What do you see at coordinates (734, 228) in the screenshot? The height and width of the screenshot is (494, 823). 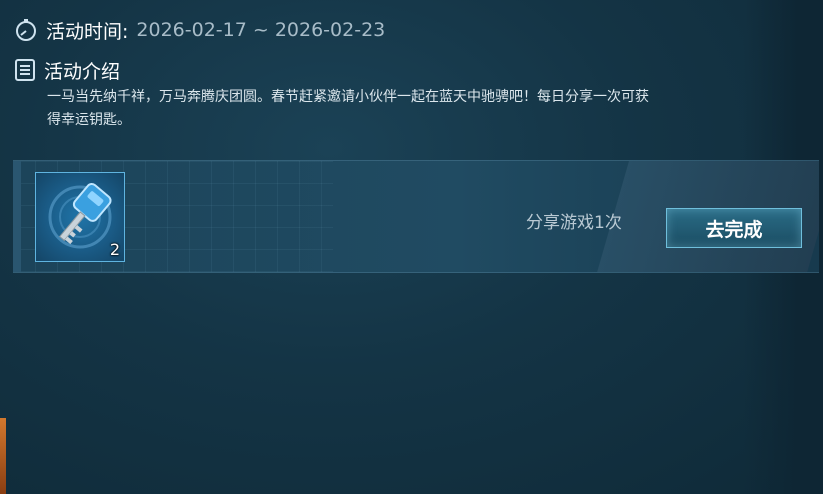 I see `complete-task-button: 去完成` at bounding box center [734, 228].